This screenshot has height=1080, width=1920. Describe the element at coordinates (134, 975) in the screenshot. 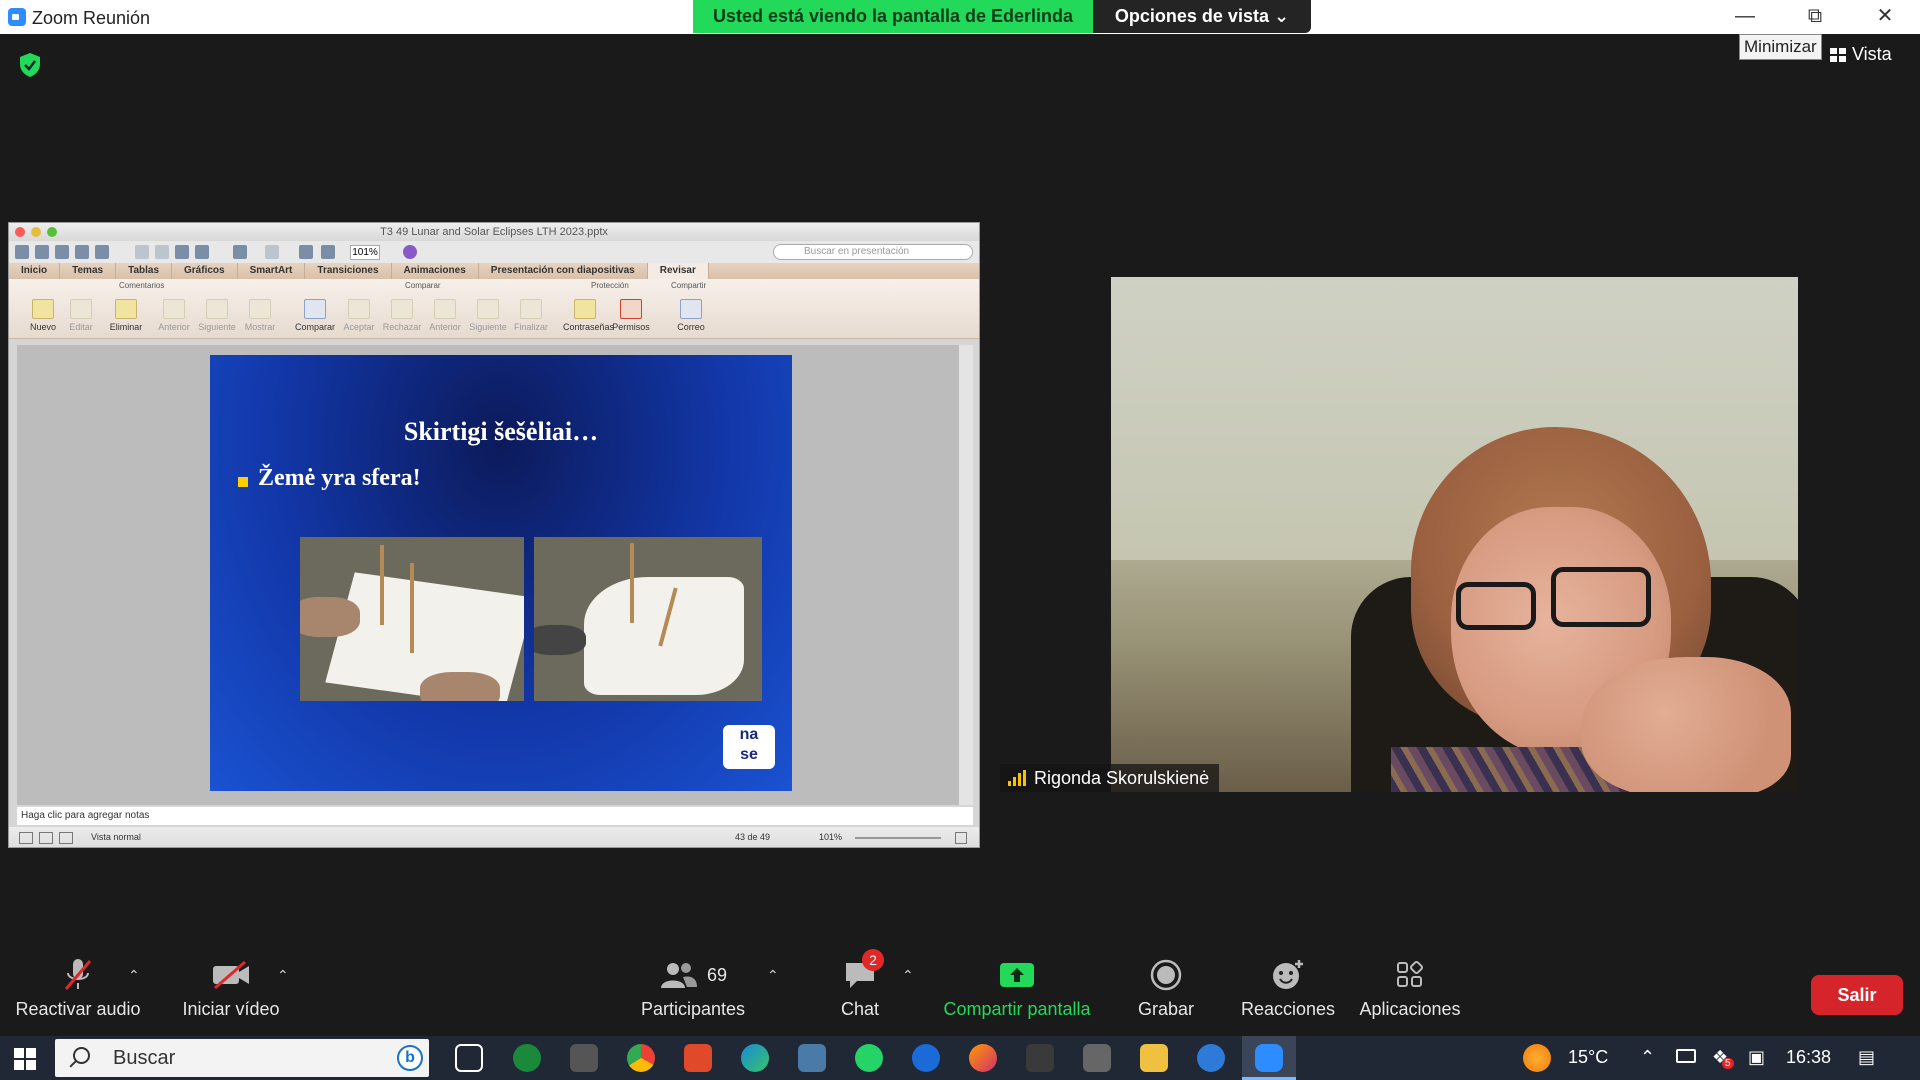

I see `audio-options-caret-icon: ⌃` at that location.